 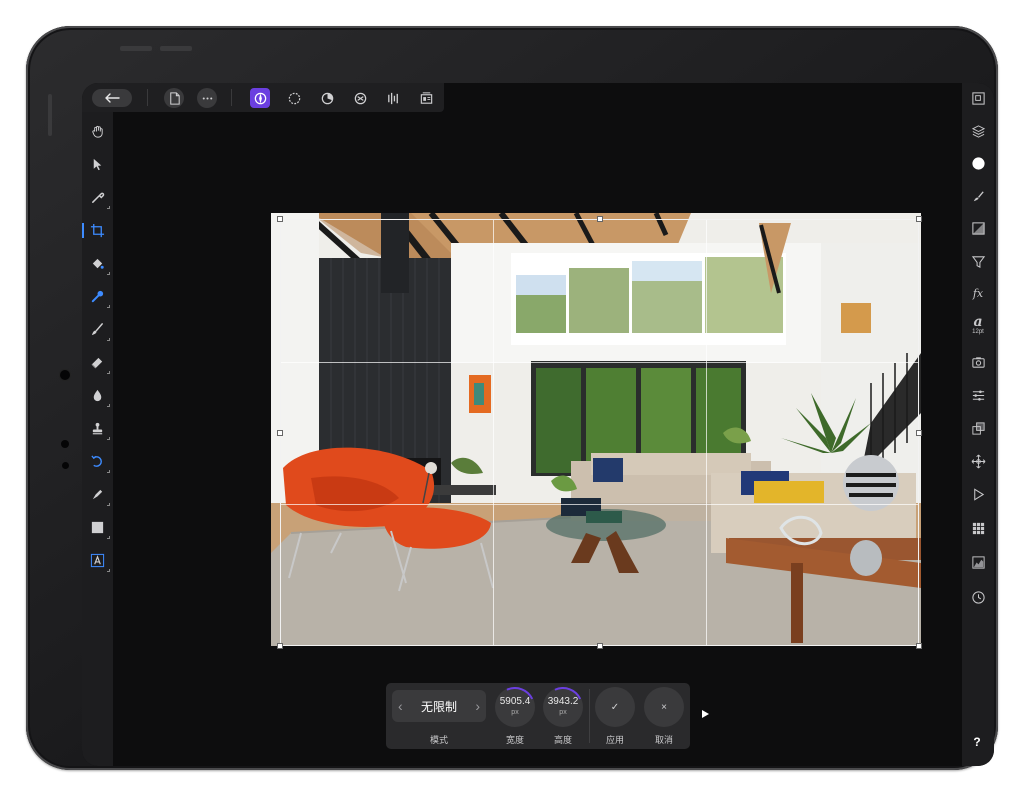 I want to click on hand-tool, so click(x=97, y=131).